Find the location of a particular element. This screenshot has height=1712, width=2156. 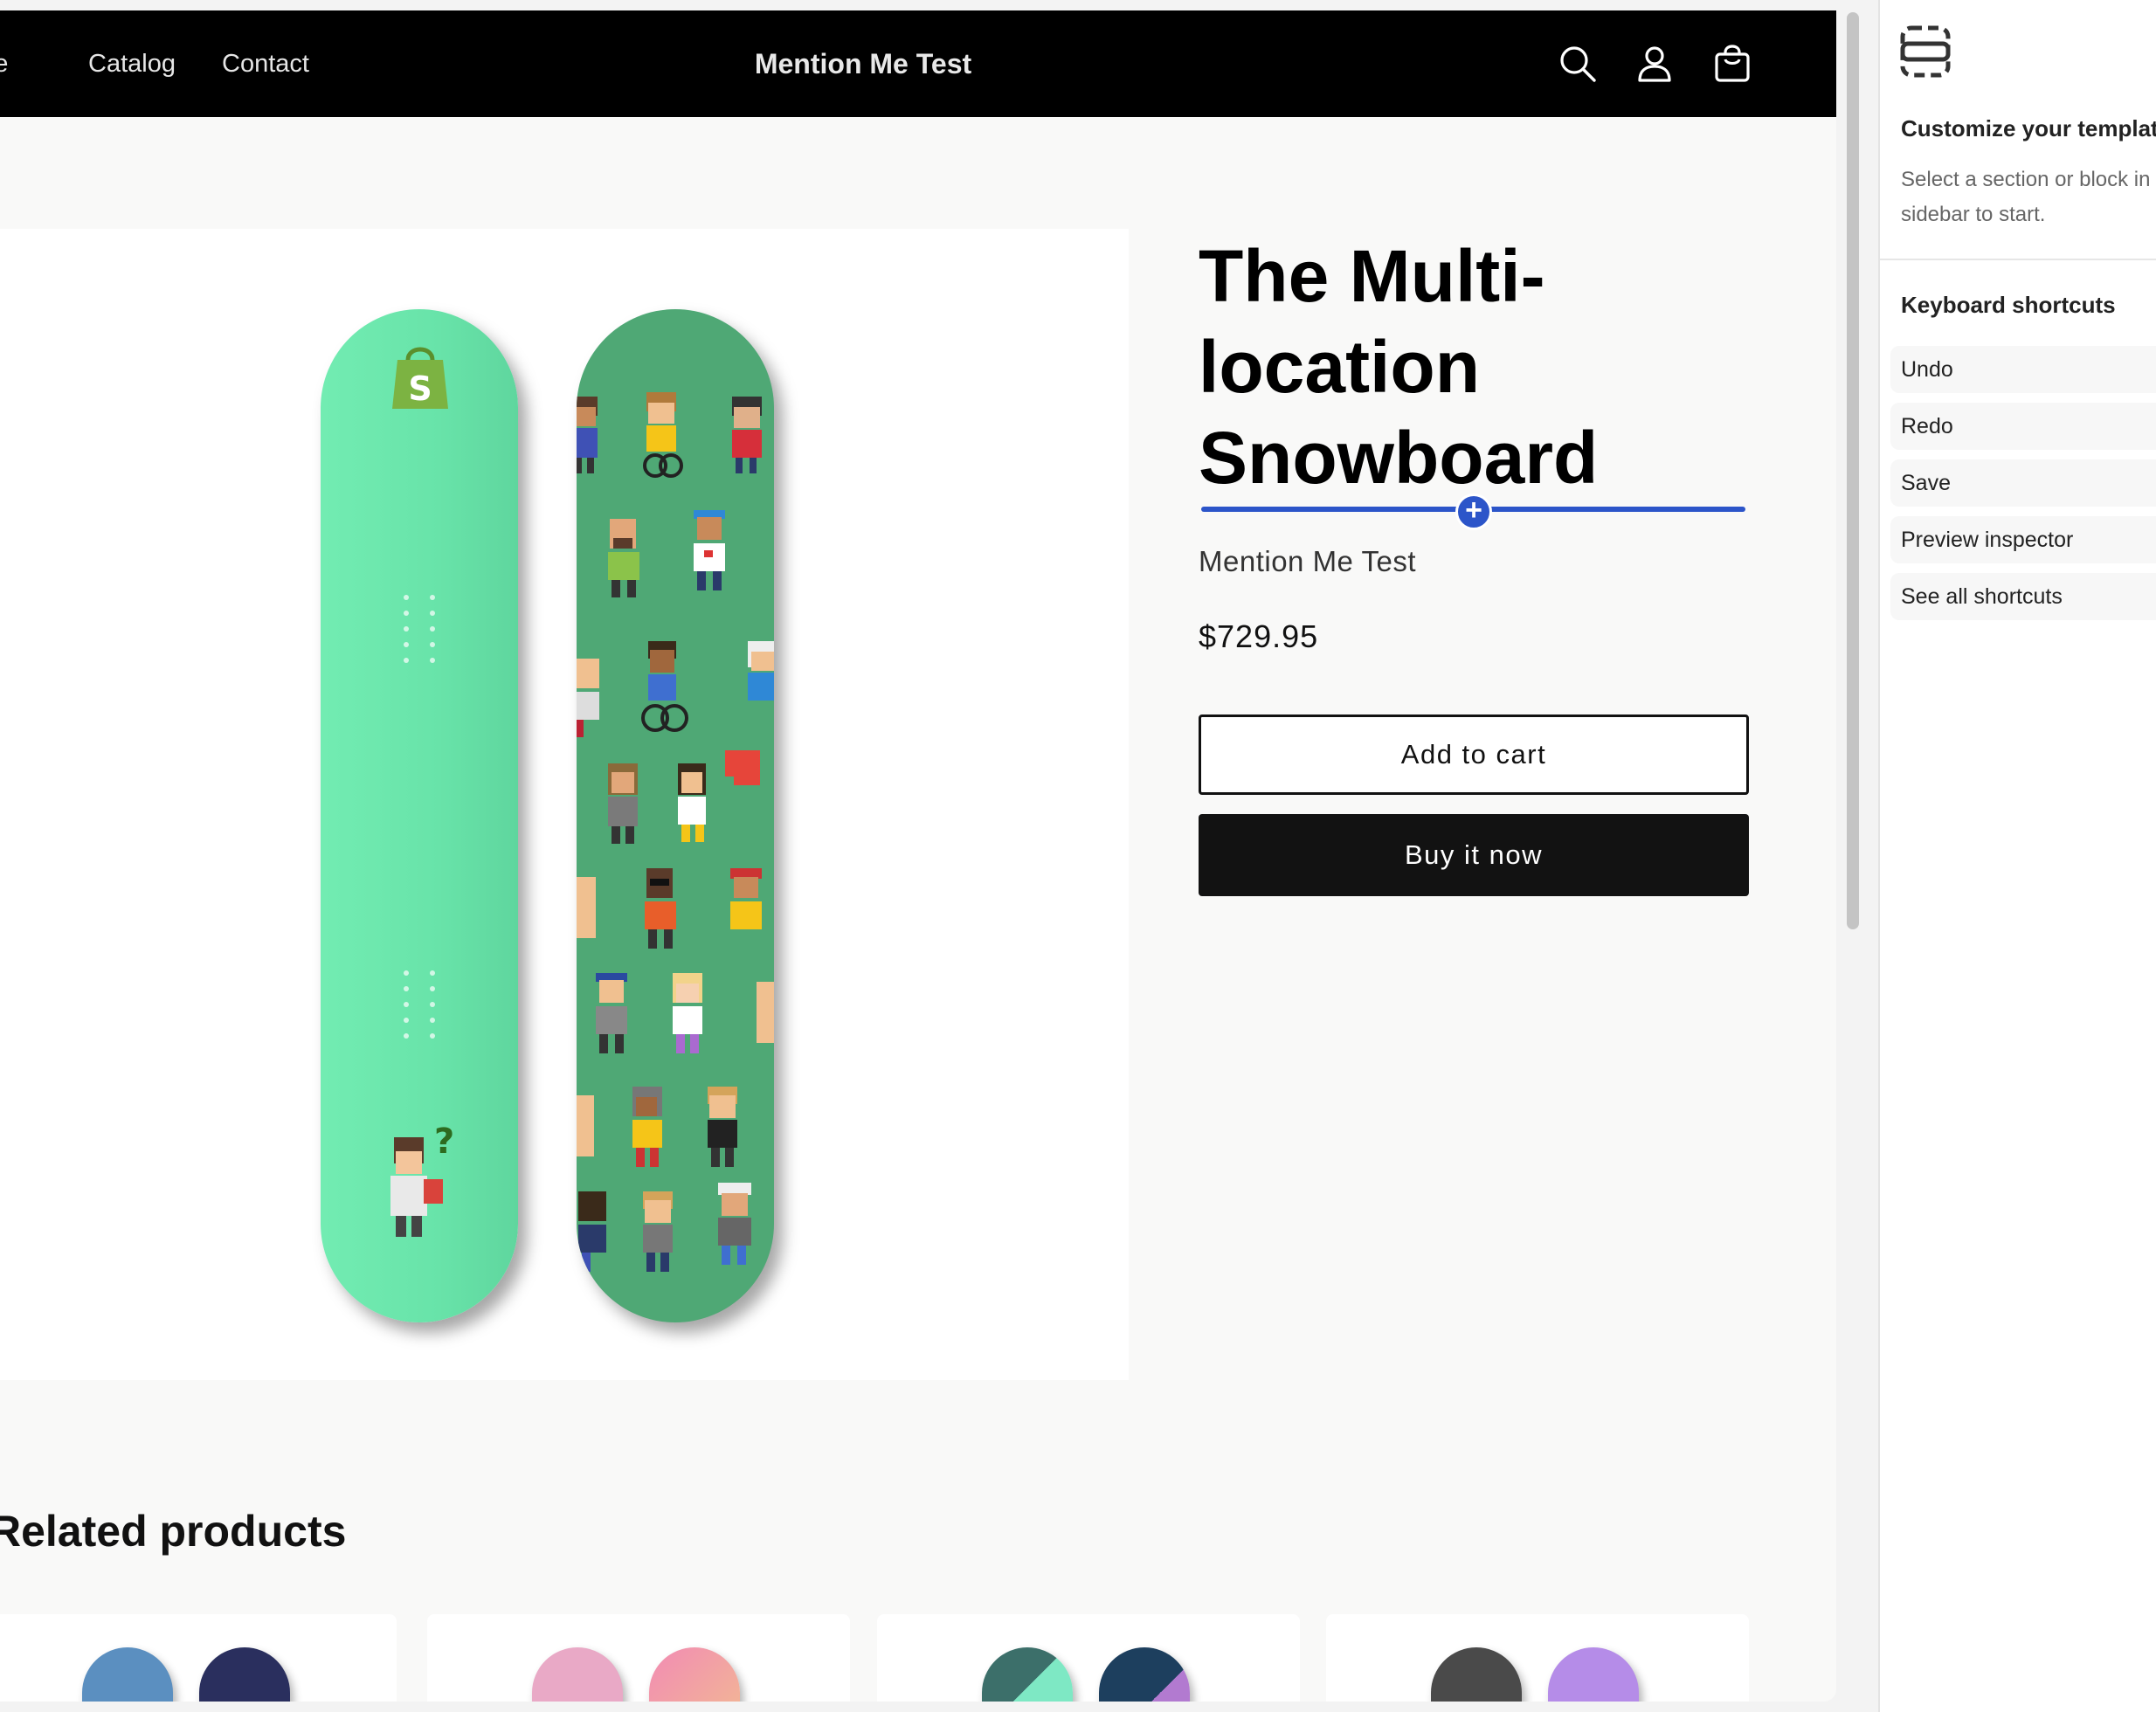

shopify-bag-icon: S is located at coordinates (420, 378).